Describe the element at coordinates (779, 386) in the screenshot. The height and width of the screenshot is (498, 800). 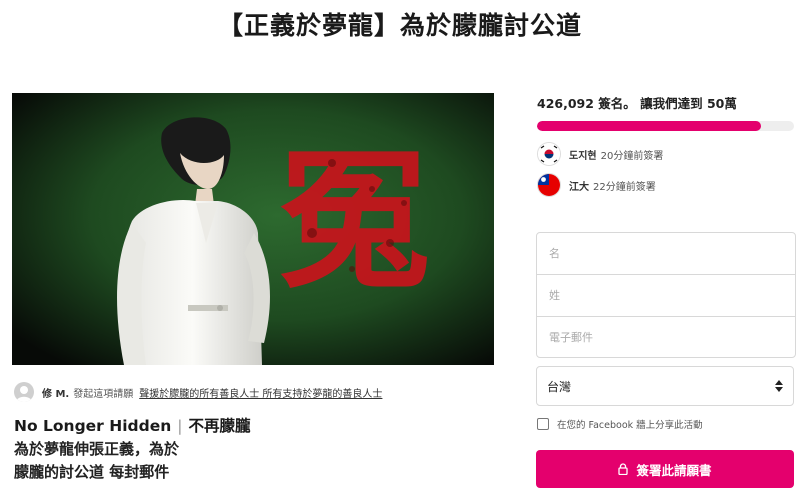
I see `sort-arrows-icon` at that location.